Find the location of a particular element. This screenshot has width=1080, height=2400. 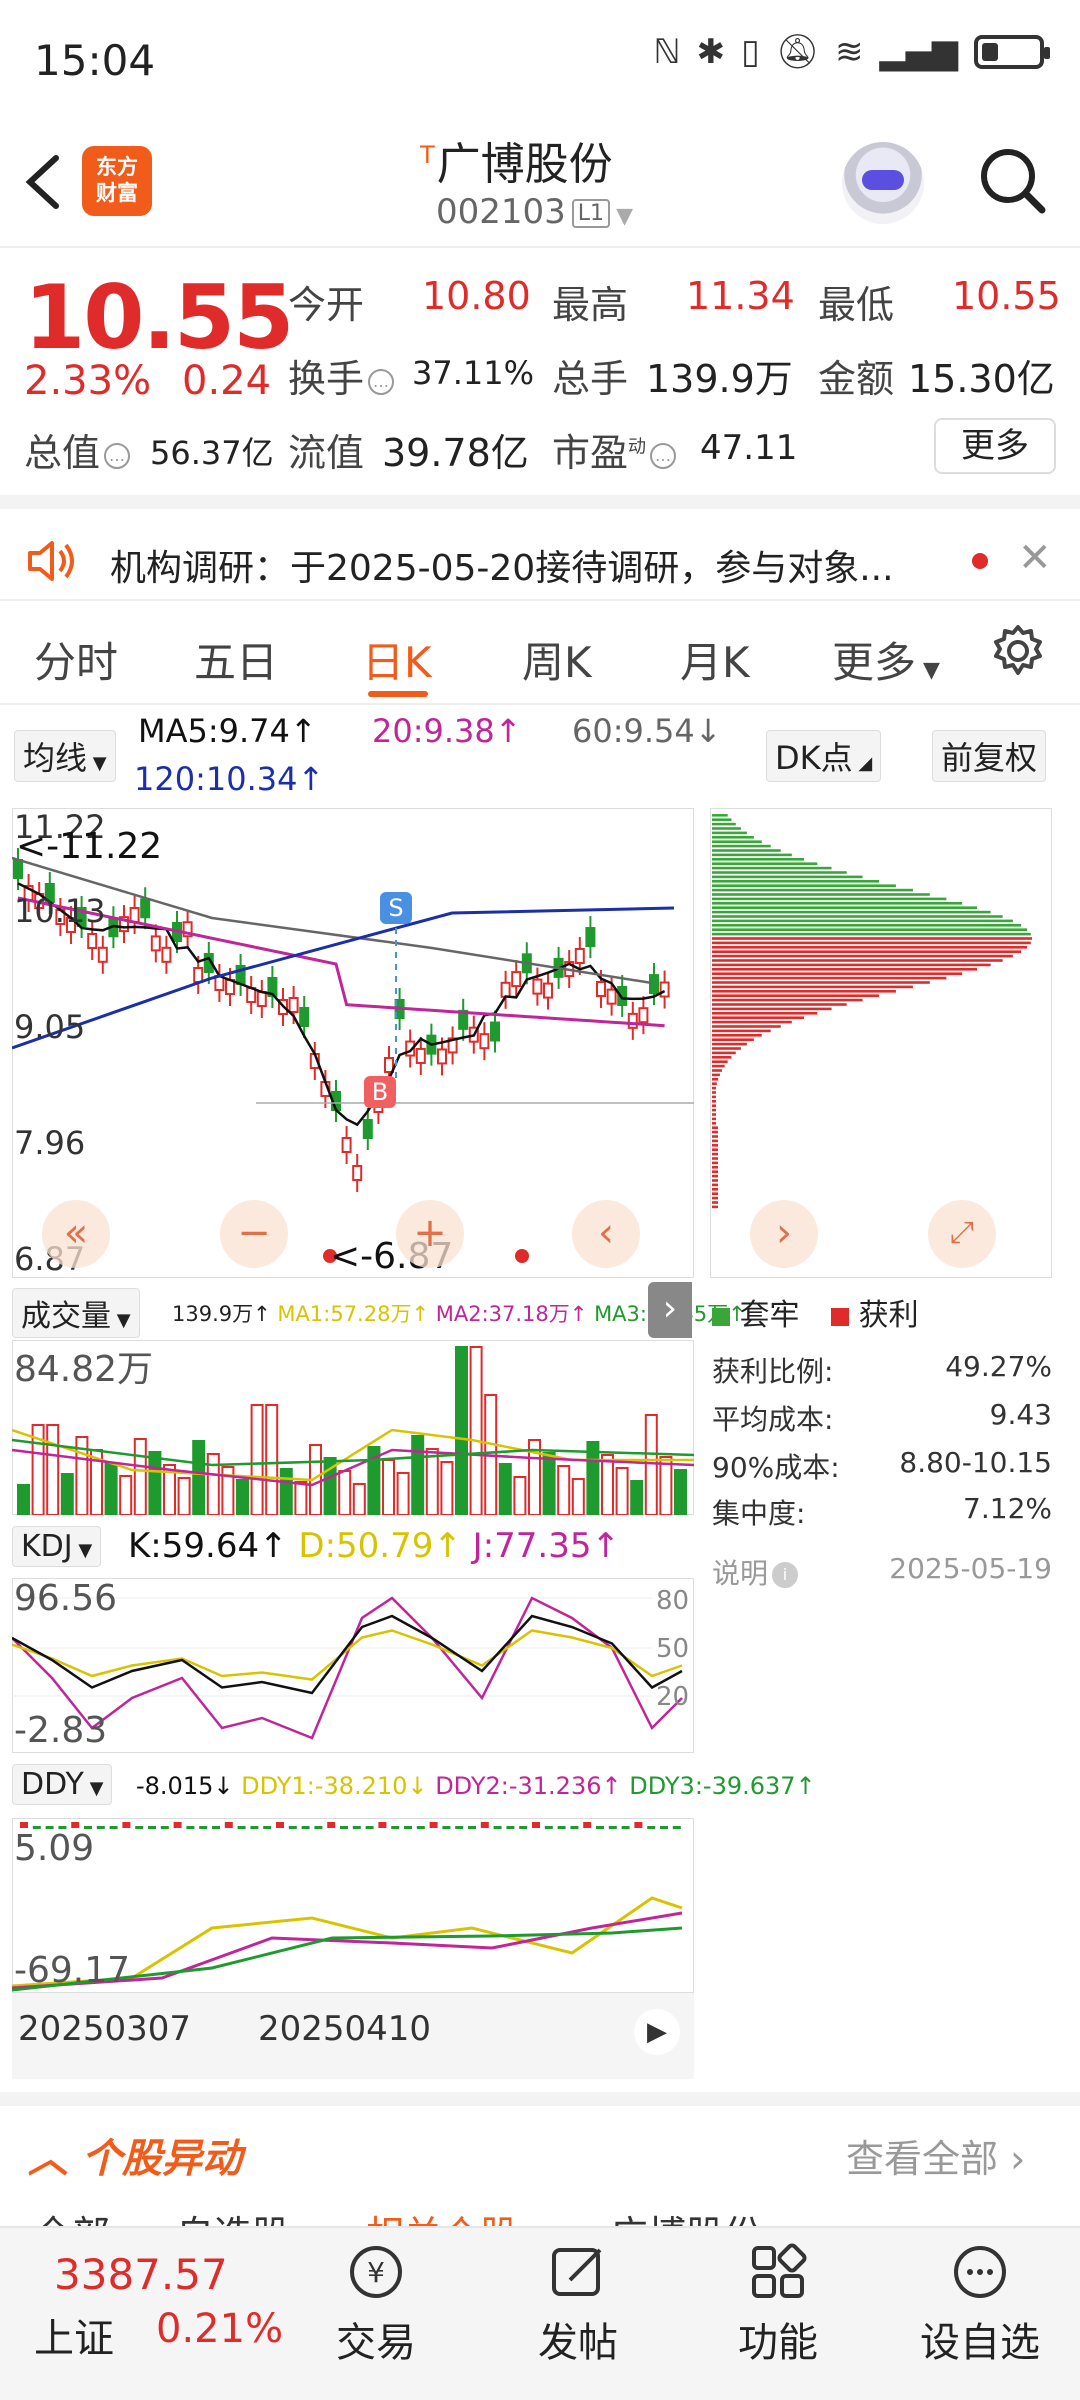

ddy-y-min: -69.17 is located at coordinates (72, 1970).